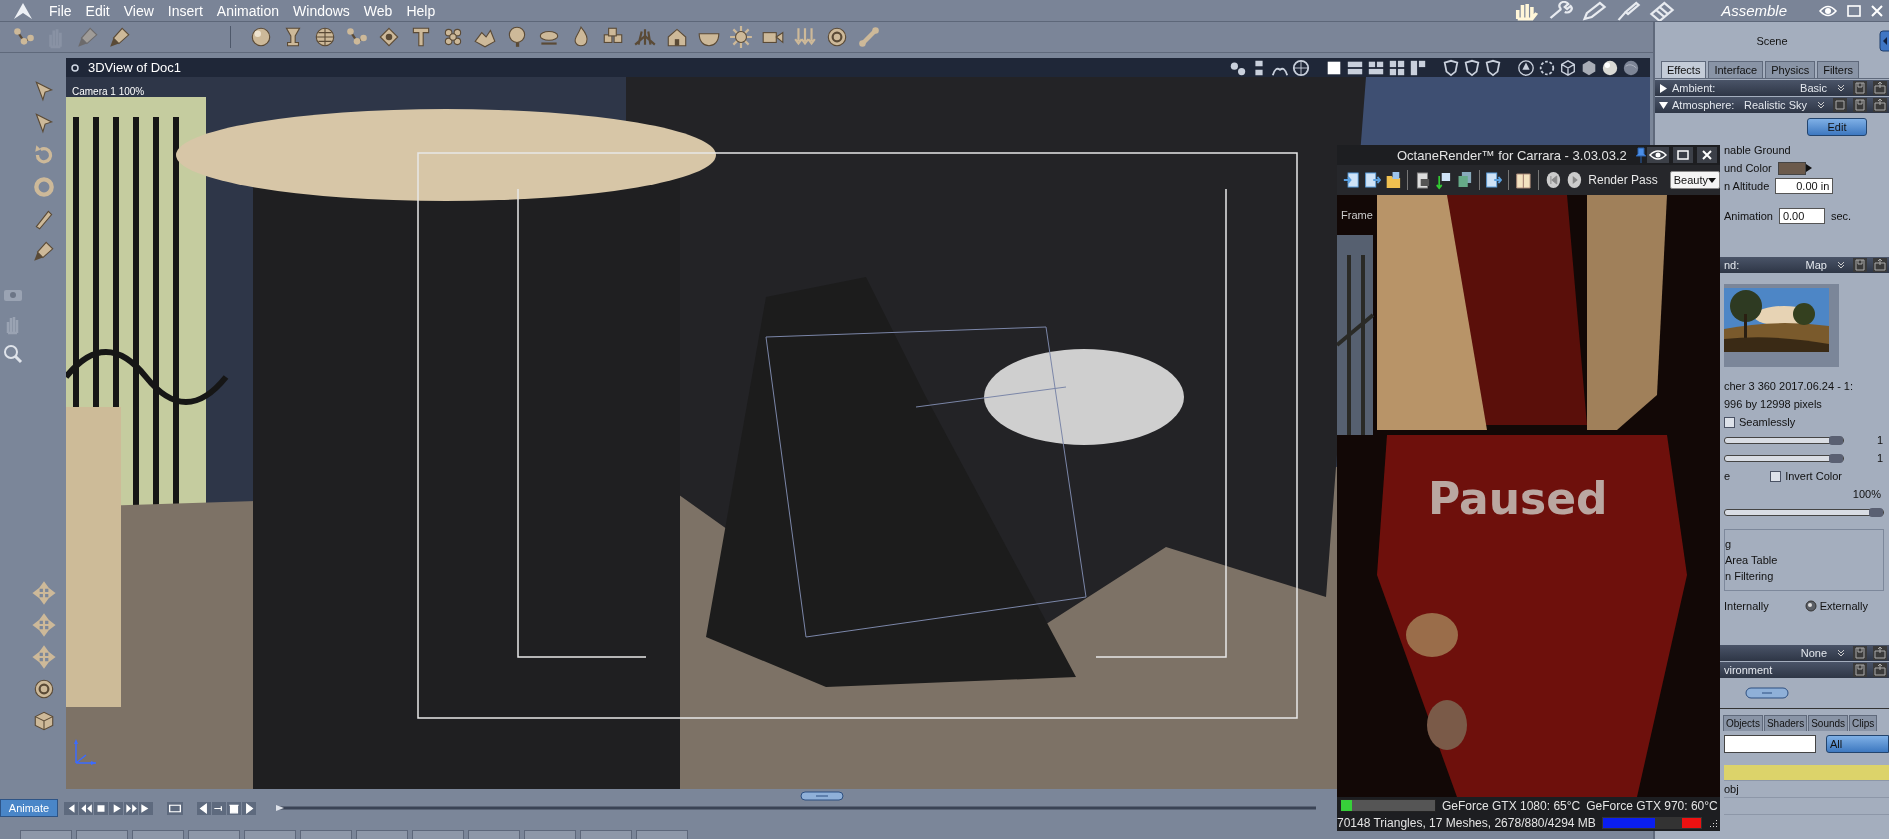 This screenshot has width=1889, height=839. Describe the element at coordinates (13, 354) in the screenshot. I see `search-icon` at that location.